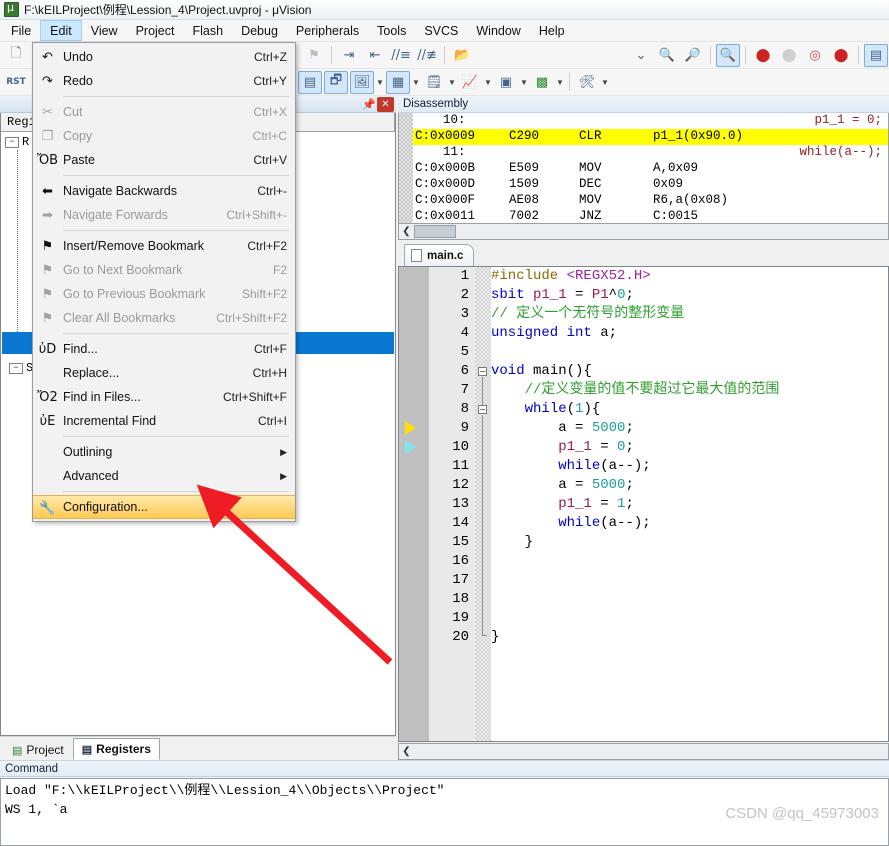 The width and height of the screenshot is (889, 846). I want to click on editor-chevron-left-icon: ❮, so click(406, 751).